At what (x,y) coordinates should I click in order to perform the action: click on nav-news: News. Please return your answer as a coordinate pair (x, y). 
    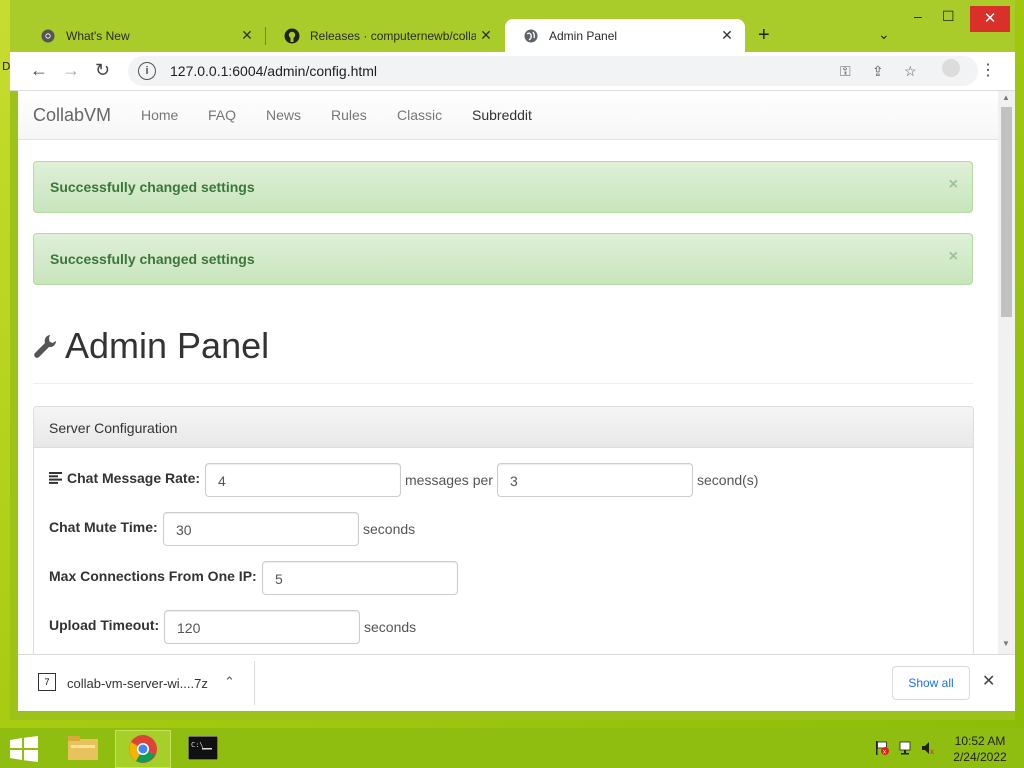
    Looking at the image, I should click on (283, 115).